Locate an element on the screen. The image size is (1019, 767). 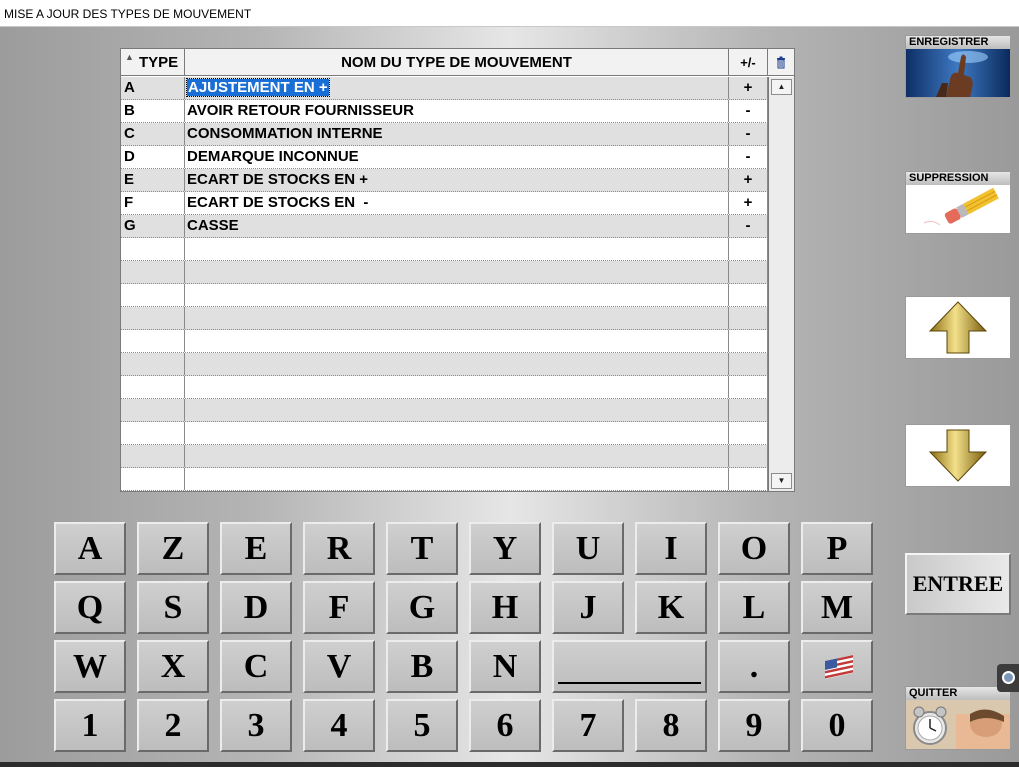
cell-name: AJUSTEMENT EN + is located at coordinates (457, 88).